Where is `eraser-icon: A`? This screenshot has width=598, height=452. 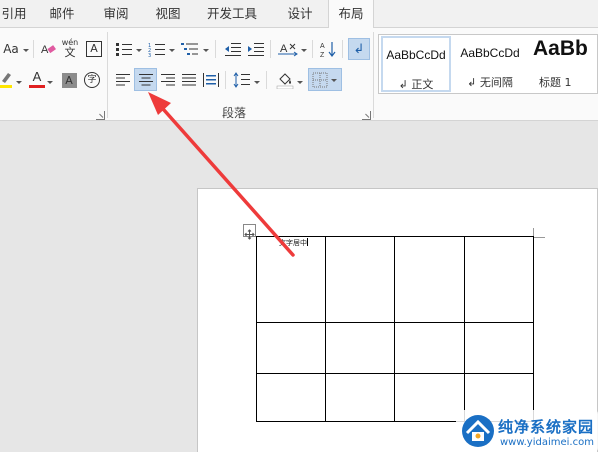 eraser-icon: A is located at coordinates (48, 50).